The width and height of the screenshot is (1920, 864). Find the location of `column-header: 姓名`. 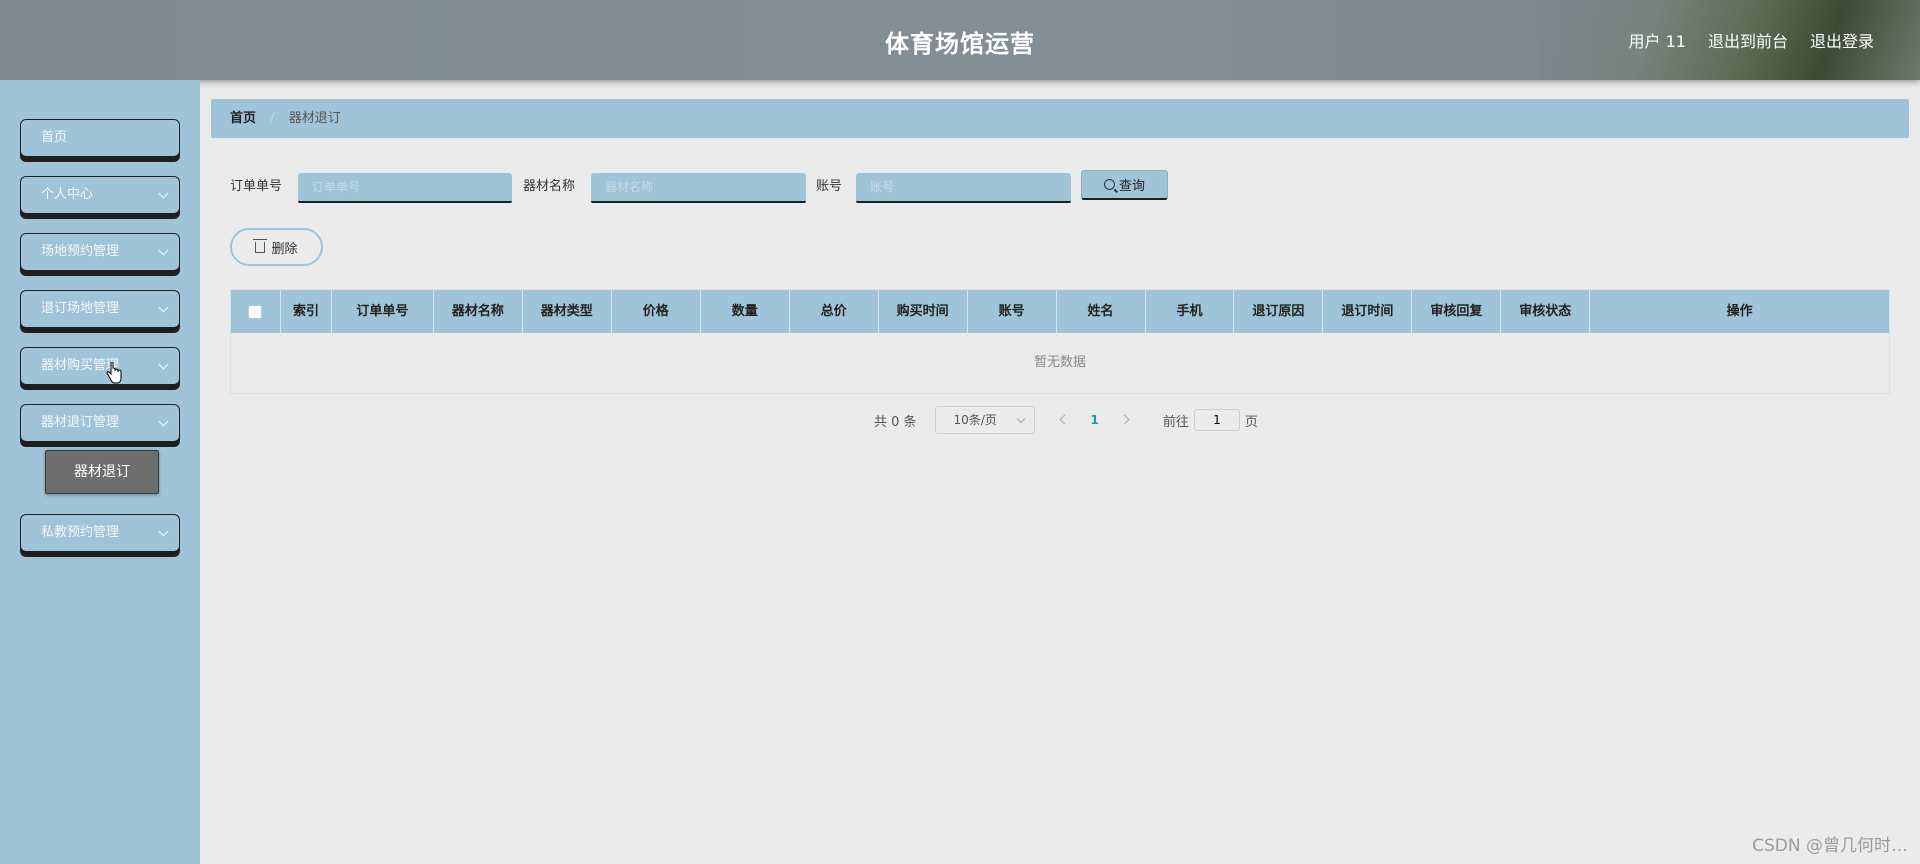

column-header: 姓名 is located at coordinates (1101, 311).